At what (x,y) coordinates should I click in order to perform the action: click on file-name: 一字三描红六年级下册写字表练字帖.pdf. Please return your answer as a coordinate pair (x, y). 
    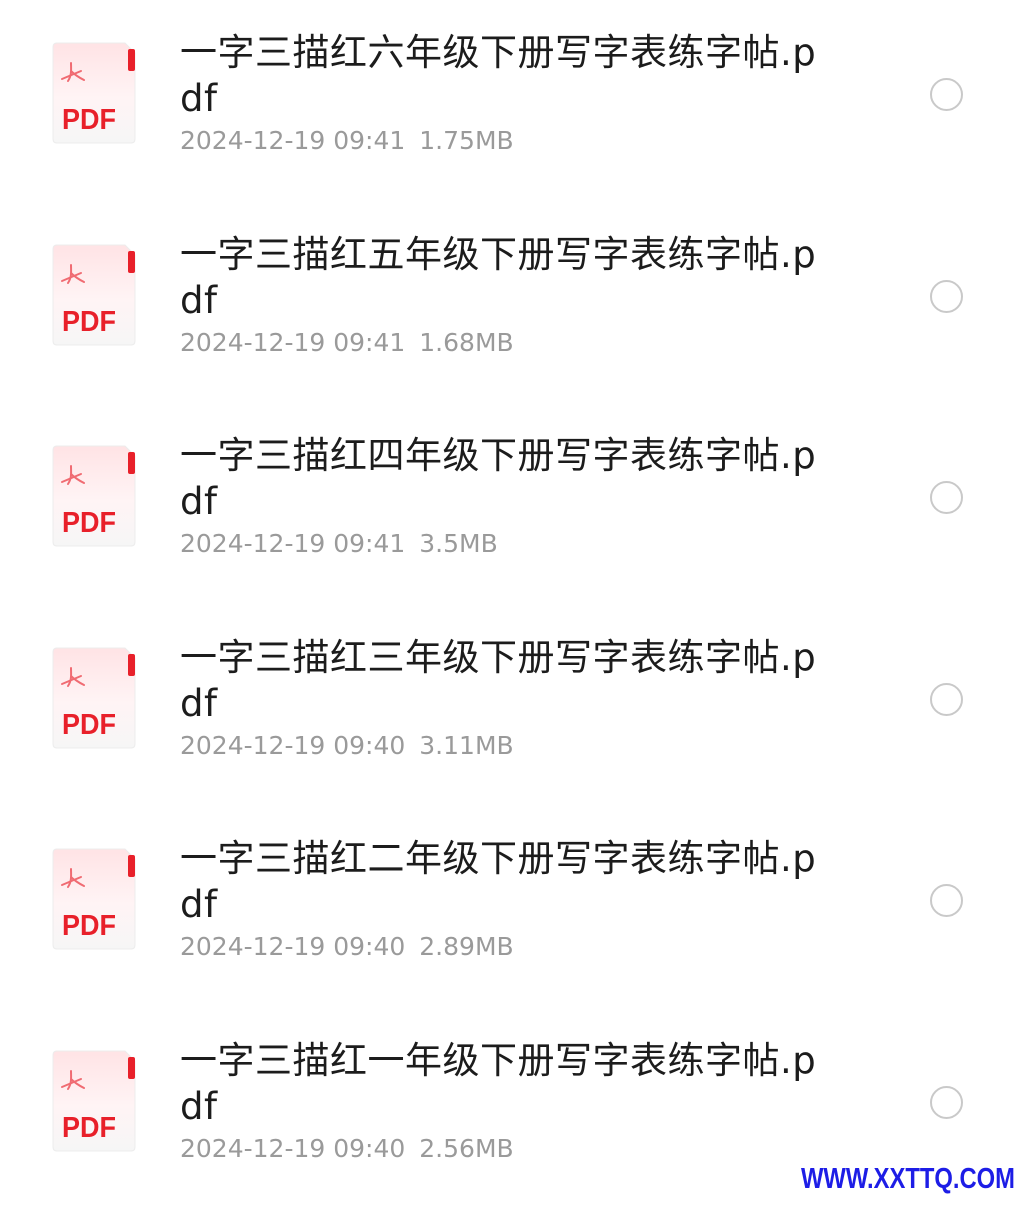
    Looking at the image, I should click on (498, 75).